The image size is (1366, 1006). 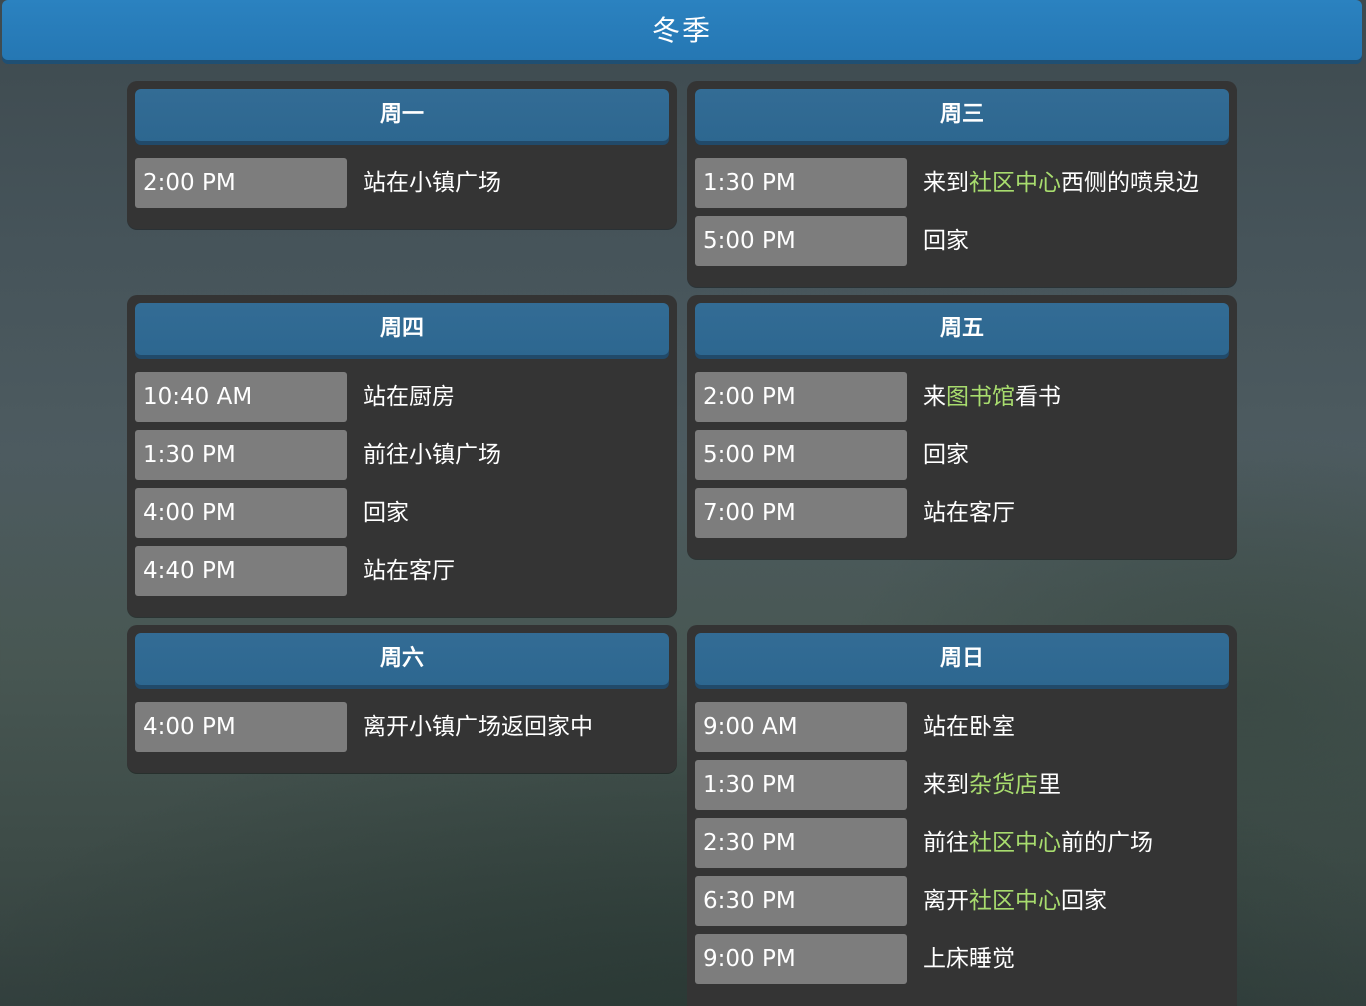 I want to click on entry-time: 9:00 PM, so click(x=801, y=959).